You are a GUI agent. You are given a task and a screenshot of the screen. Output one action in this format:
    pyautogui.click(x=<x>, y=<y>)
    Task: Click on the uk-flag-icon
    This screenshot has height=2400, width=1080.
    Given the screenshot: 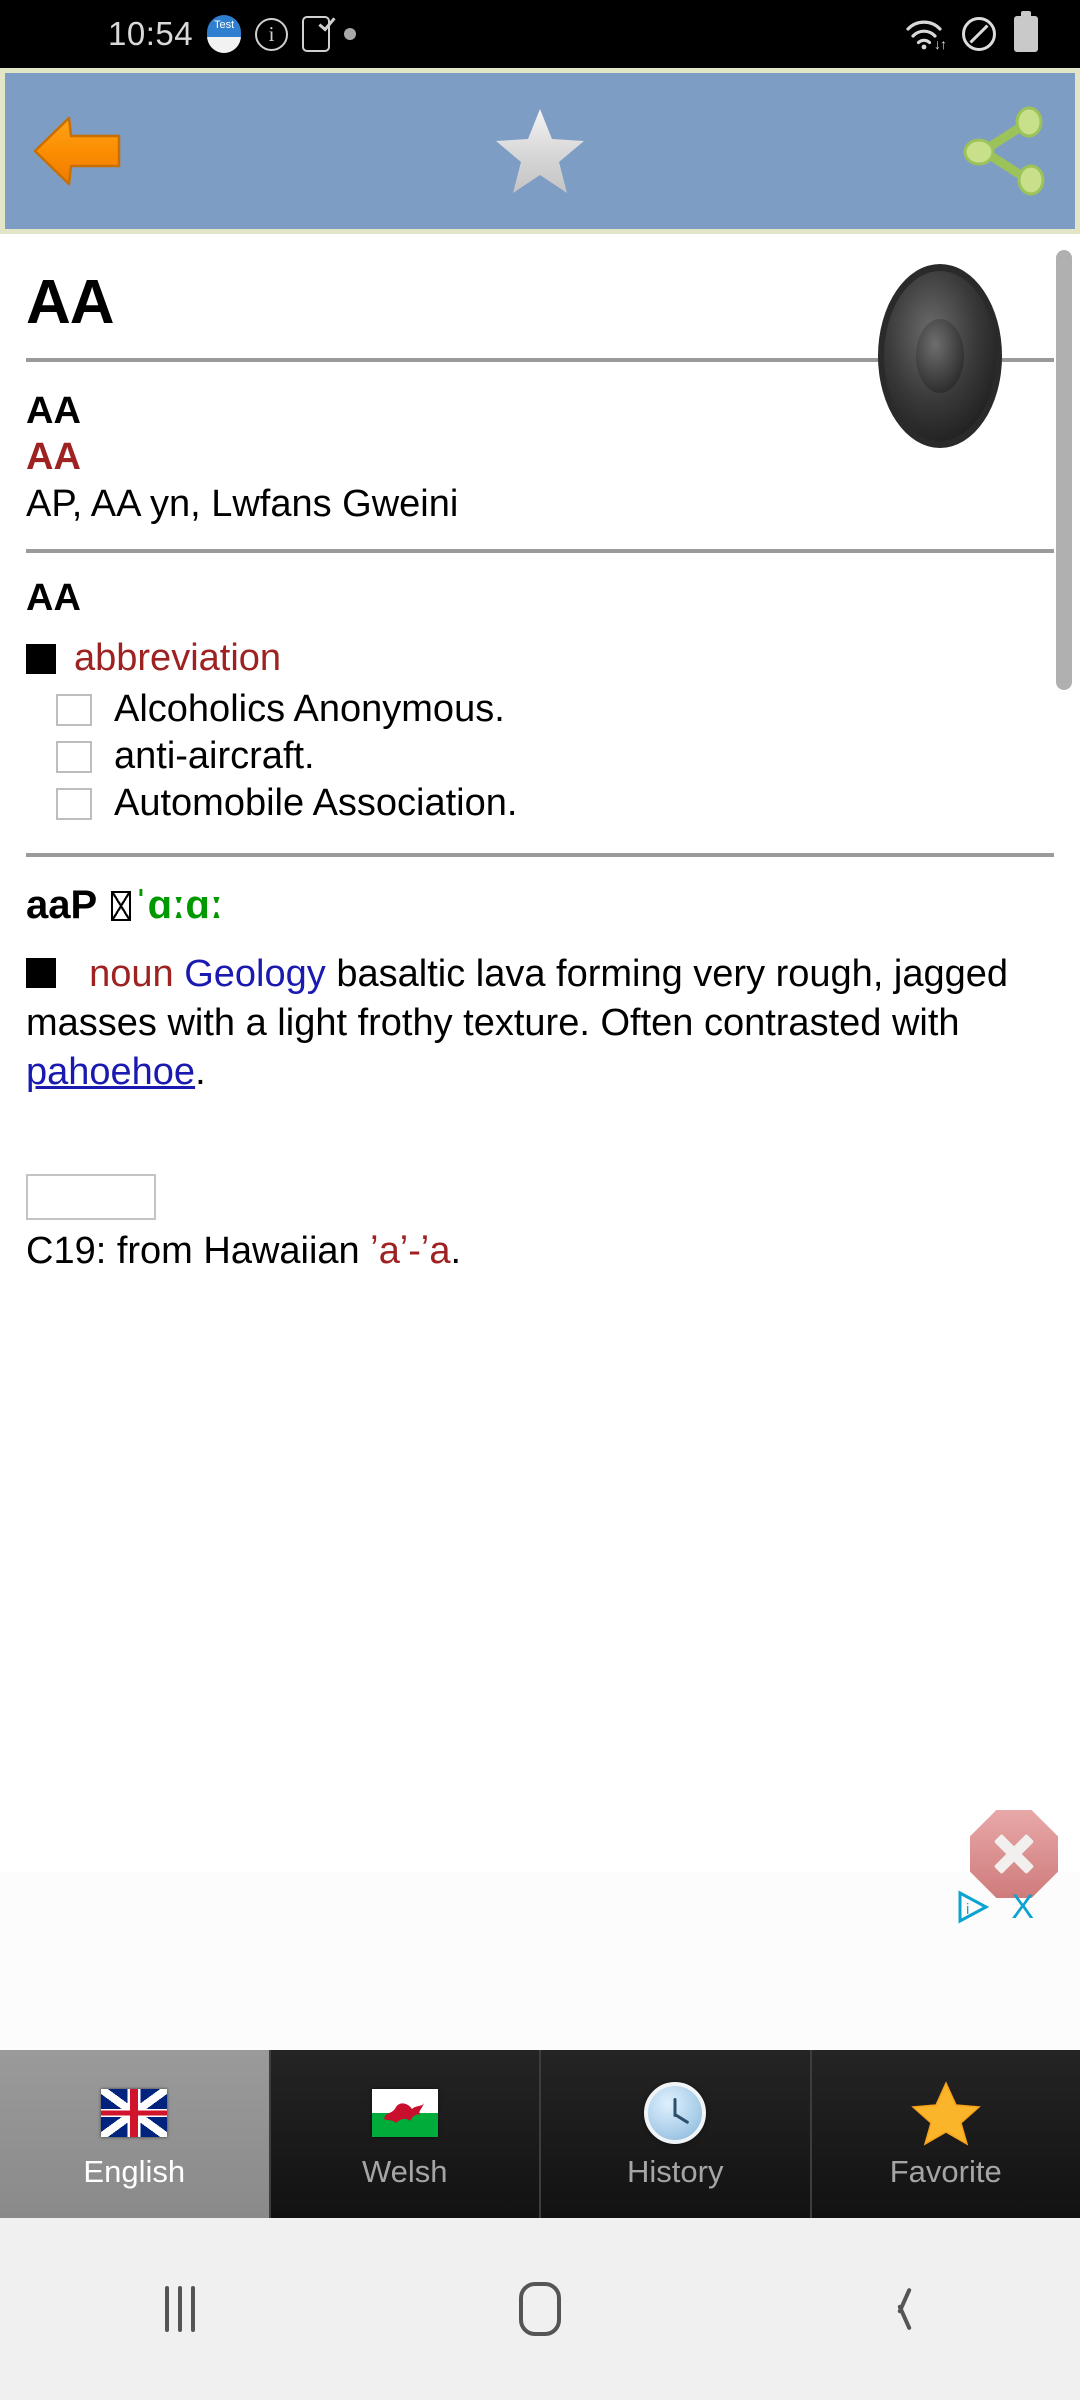 What is the action you would take?
    pyautogui.click(x=134, y=2113)
    